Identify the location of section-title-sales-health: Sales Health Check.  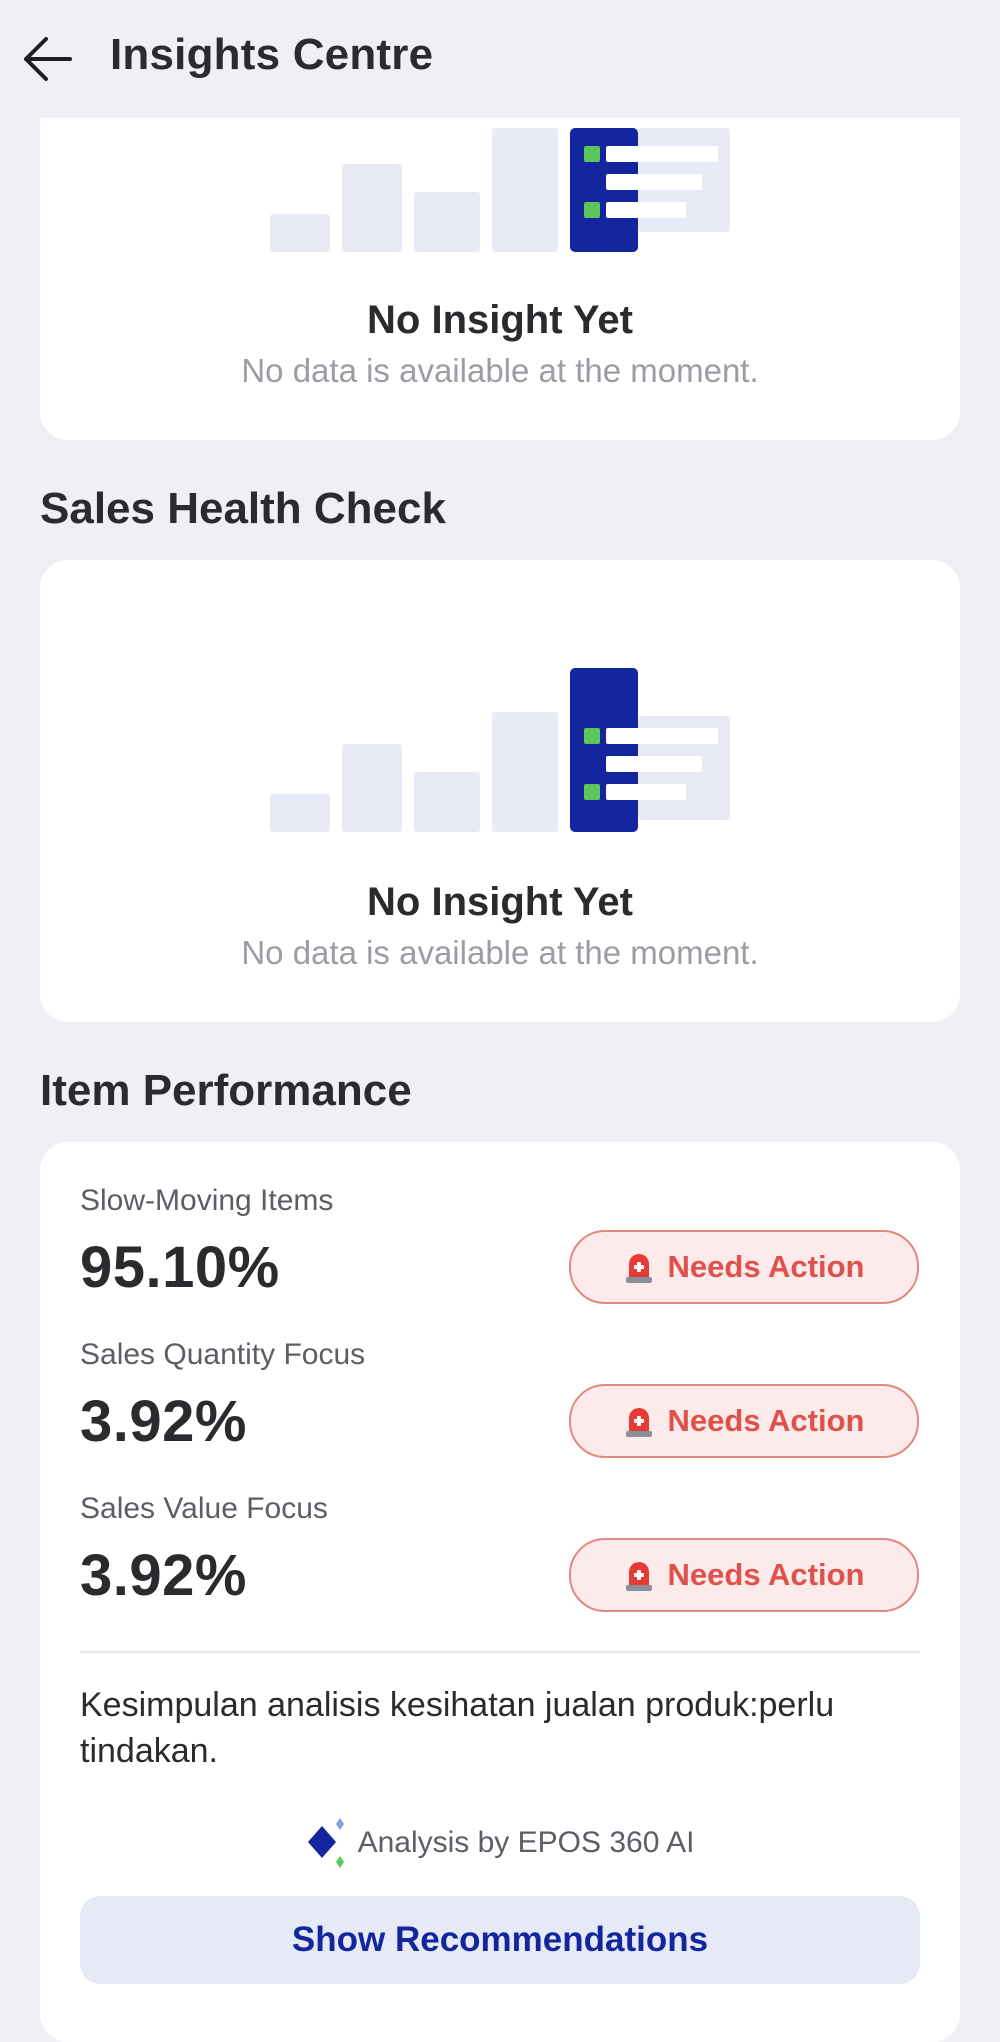
(243, 508).